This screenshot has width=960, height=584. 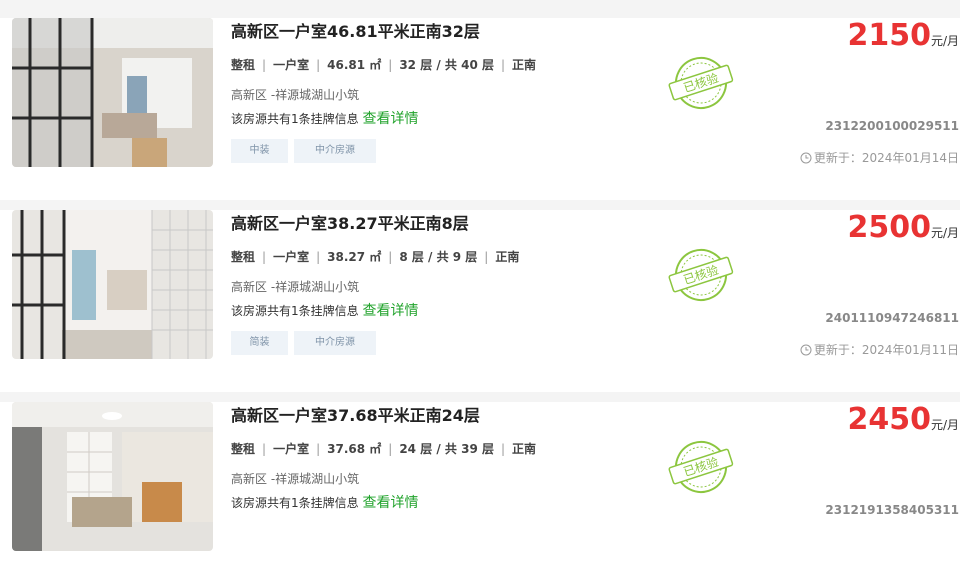 I want to click on tag-list: 简装 中介房源, so click(x=306, y=342).